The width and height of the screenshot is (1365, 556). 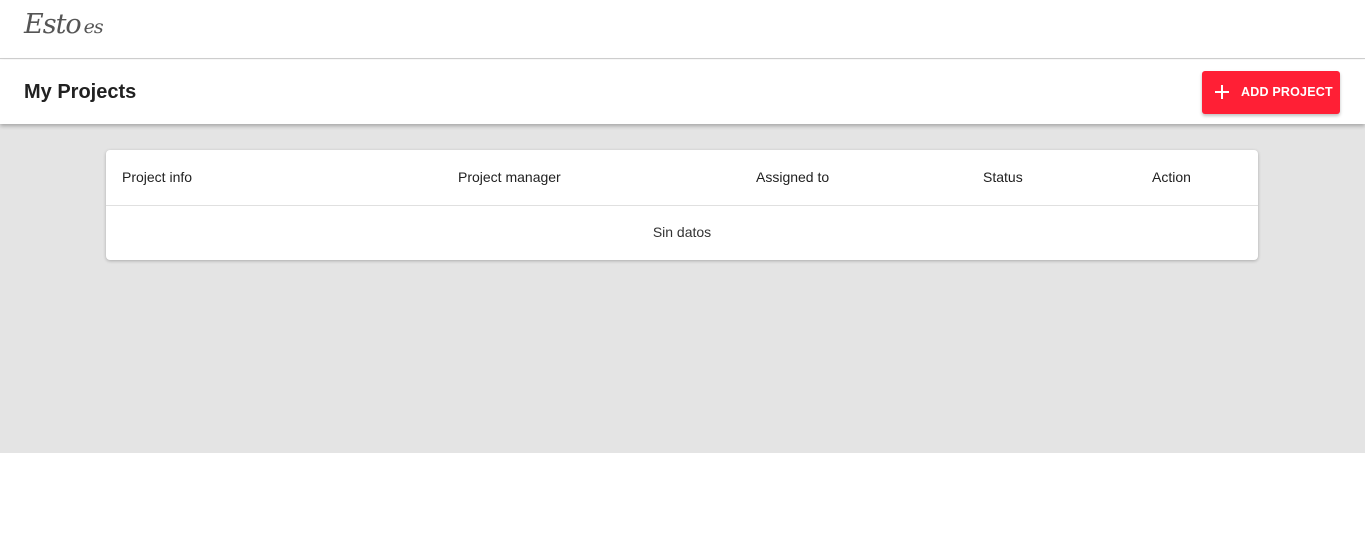 What do you see at coordinates (1222, 92) in the screenshot?
I see `plus-icon` at bounding box center [1222, 92].